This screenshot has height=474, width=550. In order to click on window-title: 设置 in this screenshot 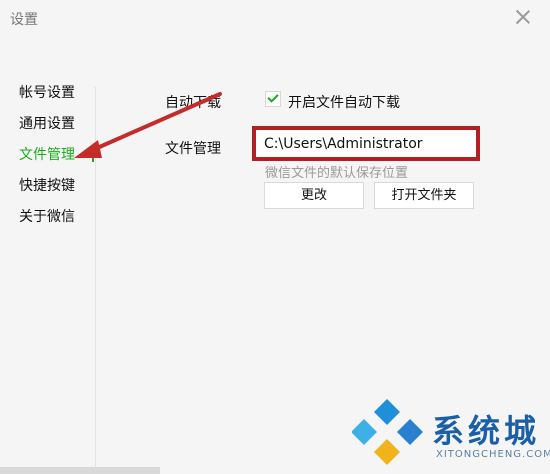, I will do `click(24, 20)`.